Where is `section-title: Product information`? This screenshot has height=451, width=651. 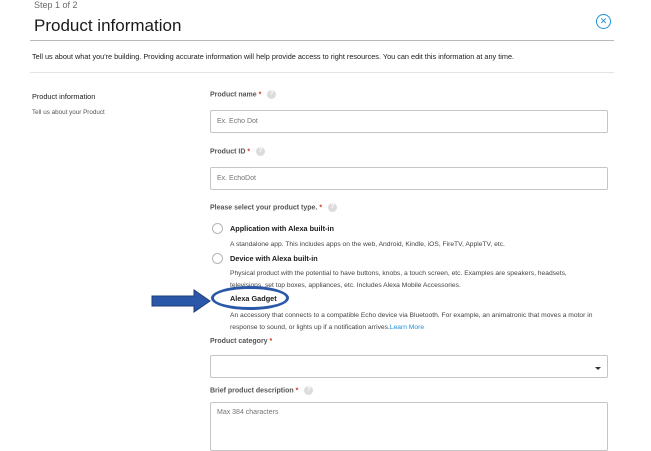
section-title: Product information is located at coordinates (64, 96).